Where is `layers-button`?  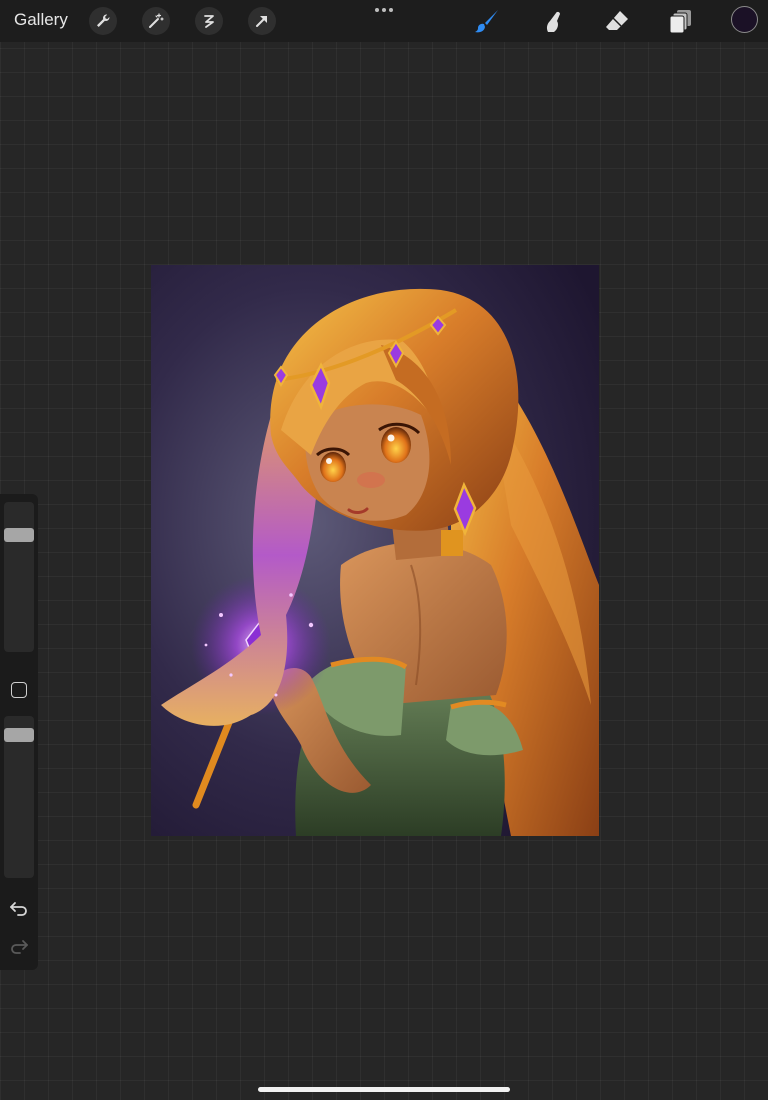
layers-button is located at coordinates (681, 21).